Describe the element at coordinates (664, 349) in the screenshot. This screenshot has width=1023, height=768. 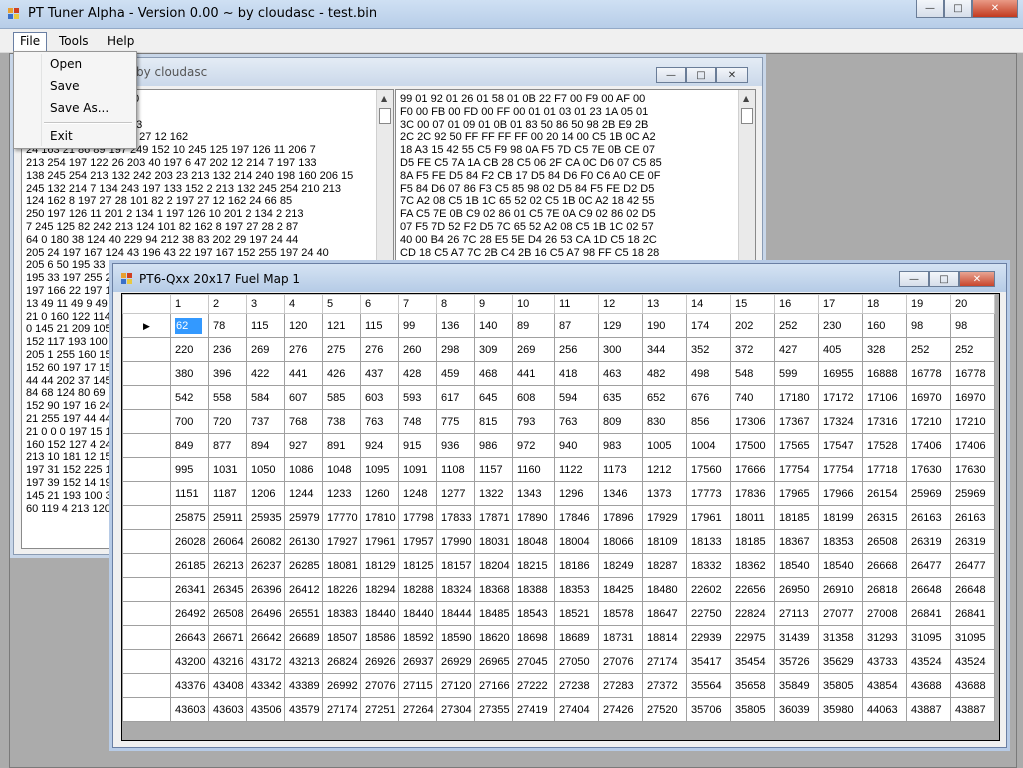
I see `grid-cell: 344` at that location.